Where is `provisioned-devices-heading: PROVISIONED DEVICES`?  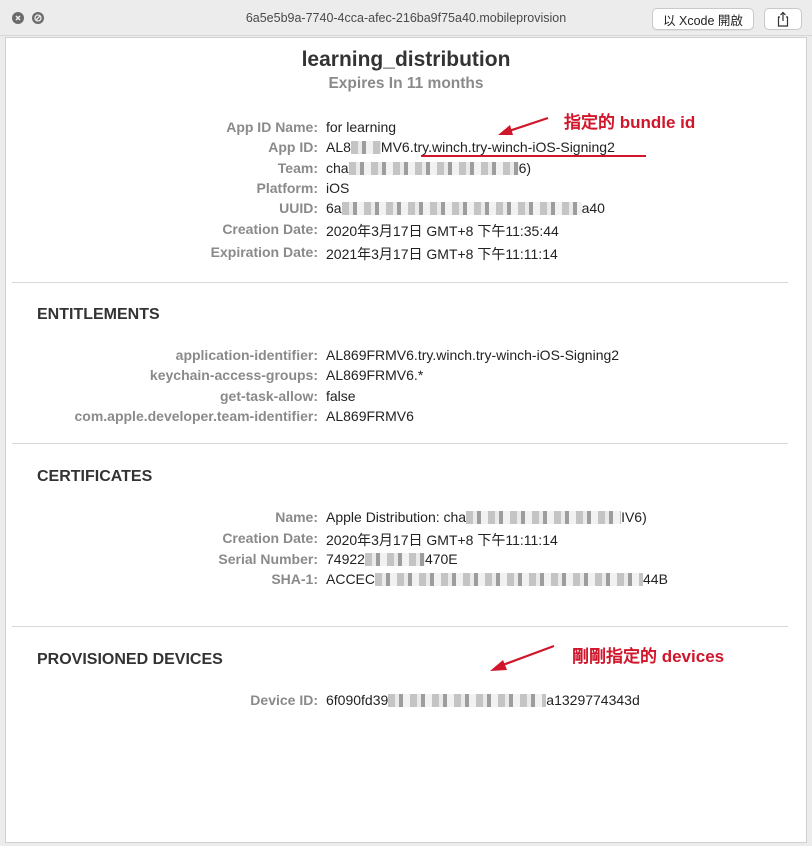
provisioned-devices-heading: PROVISIONED DEVICES is located at coordinates (130, 659).